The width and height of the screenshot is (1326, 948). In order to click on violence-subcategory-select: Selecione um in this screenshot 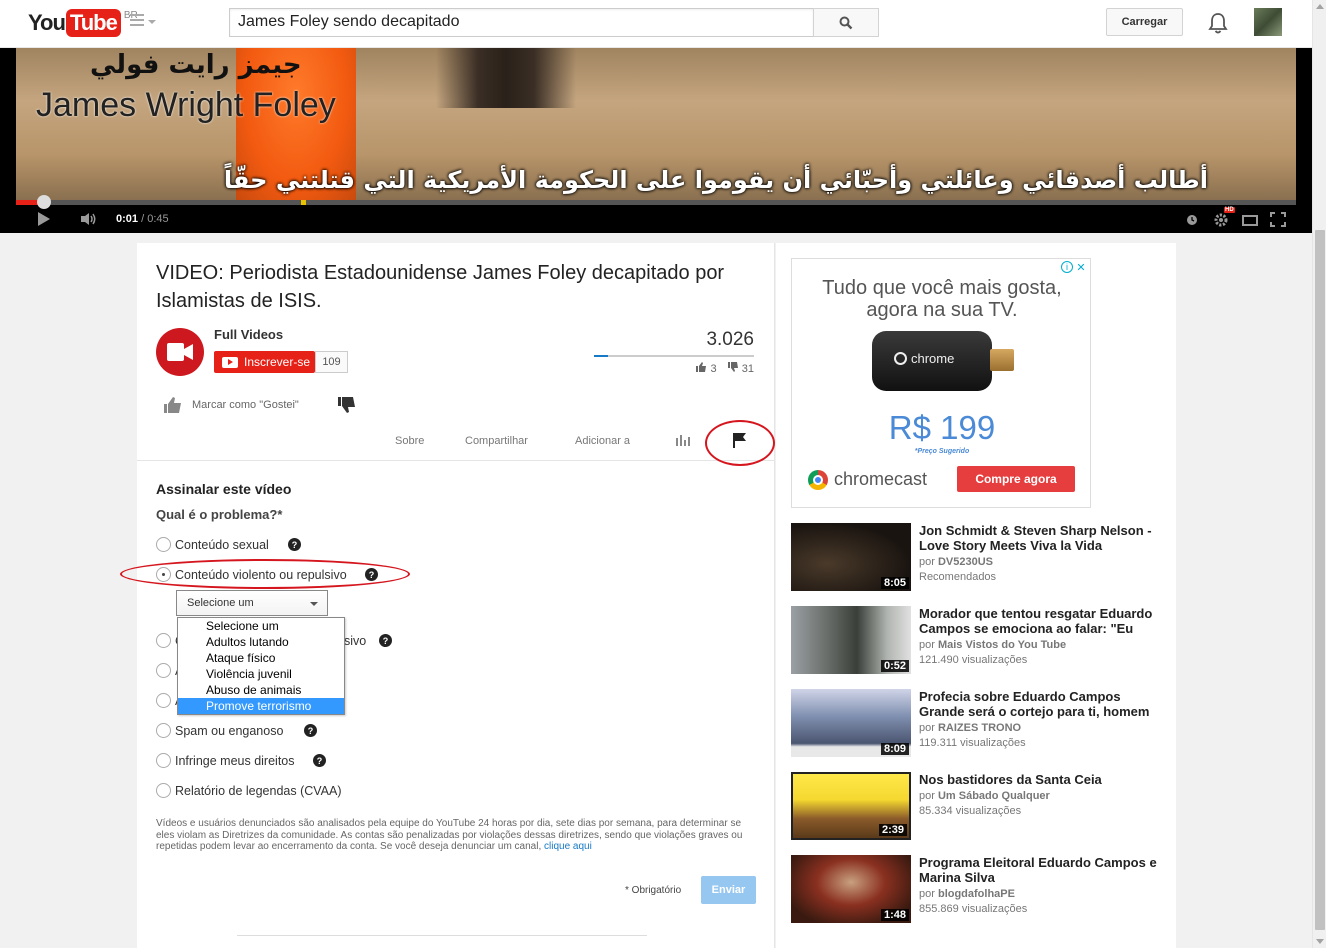, I will do `click(252, 603)`.